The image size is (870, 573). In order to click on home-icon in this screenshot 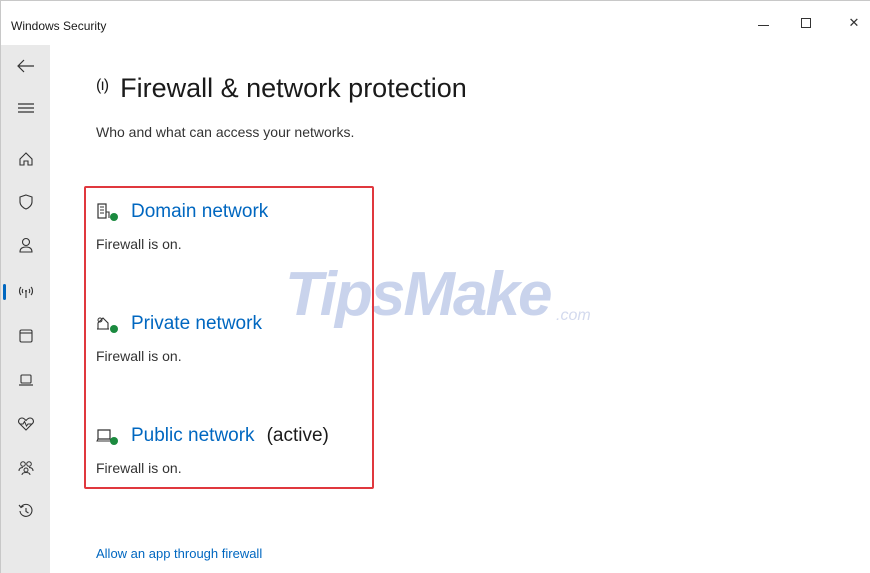, I will do `click(25, 159)`.